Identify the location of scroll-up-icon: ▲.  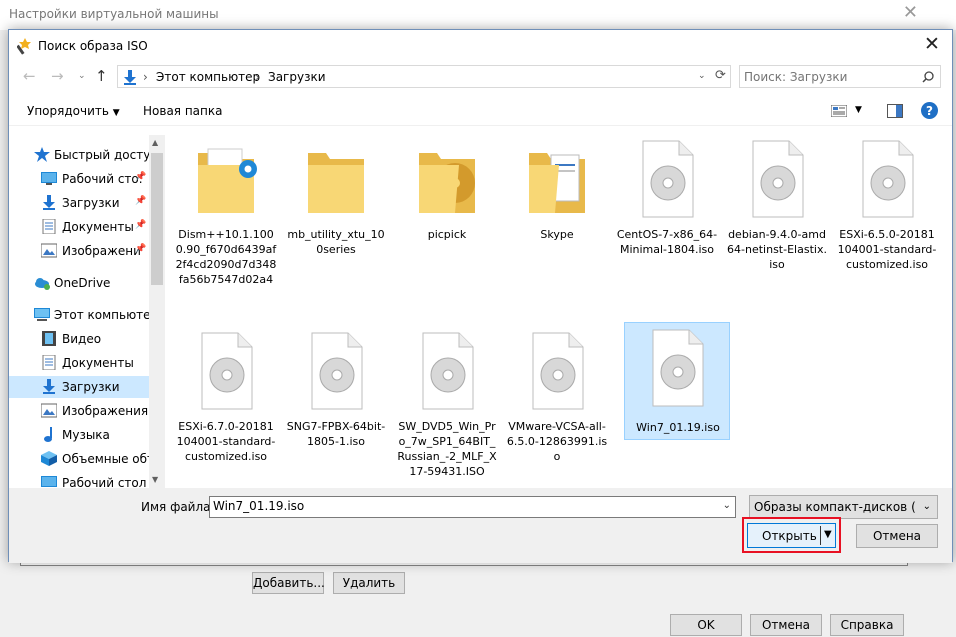
(155, 142).